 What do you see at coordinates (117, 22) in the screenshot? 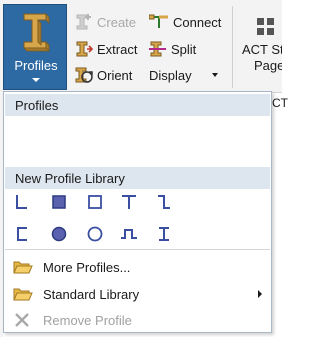
I see `create-label: Create` at bounding box center [117, 22].